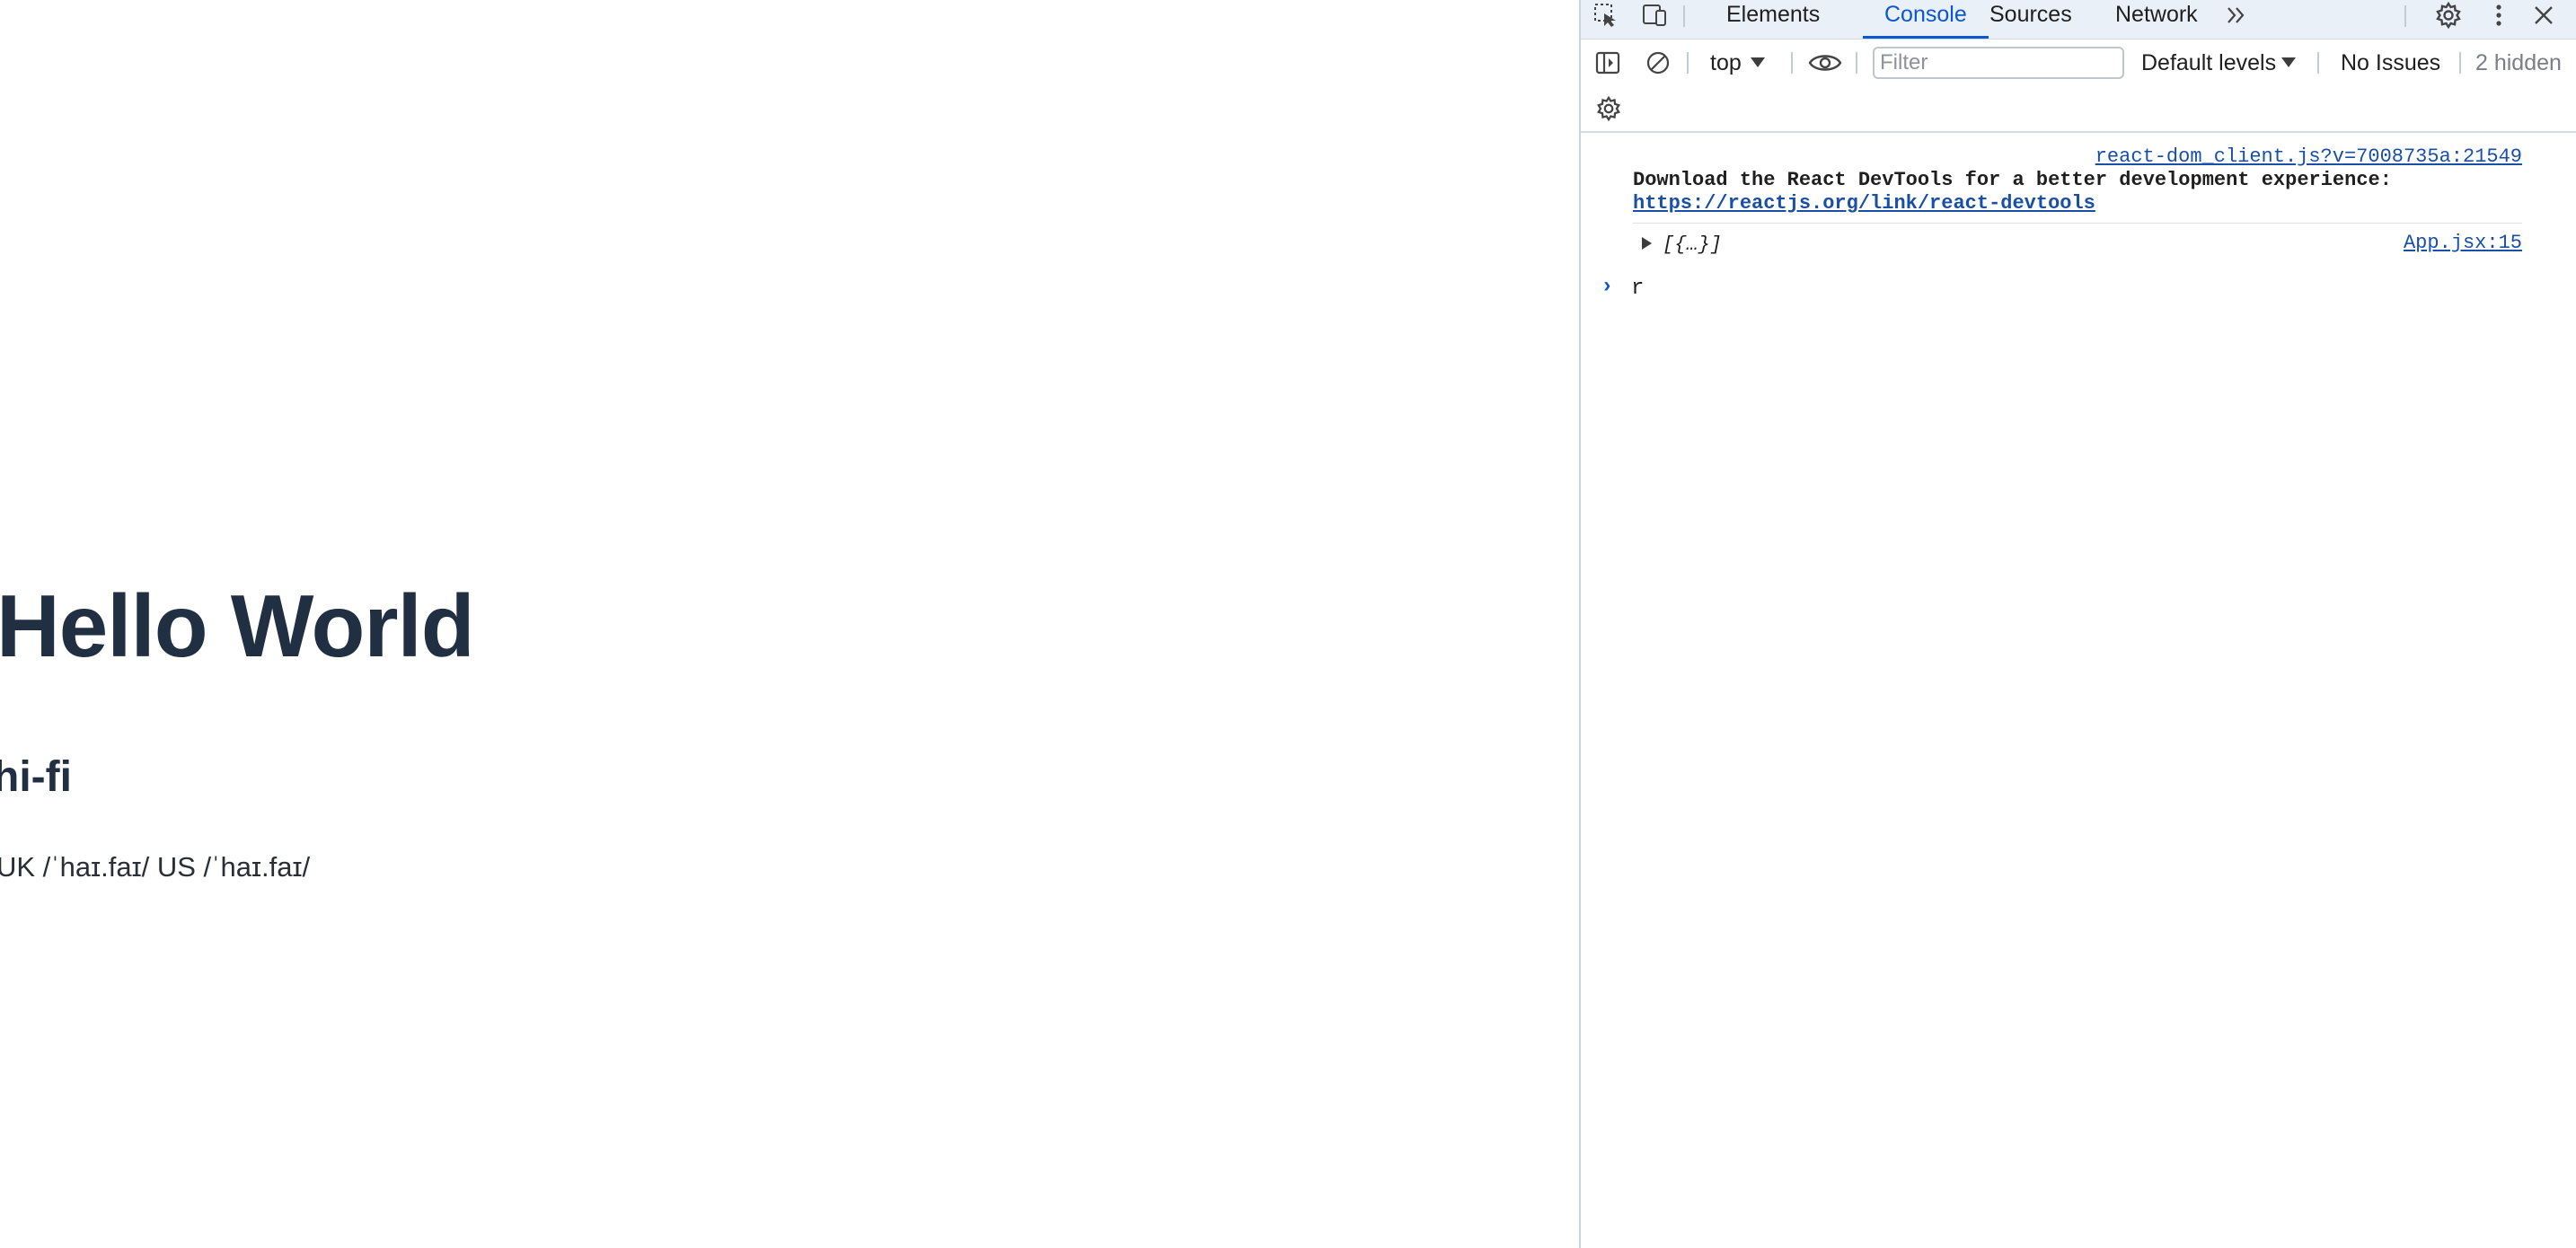 Image resolution: width=2576 pixels, height=1248 pixels. Describe the element at coordinates (155, 867) in the screenshot. I see `pronunciation-text: UK /ˈhaɪ.faɪ/ US /ˈhaɪ.faɪ/` at that location.